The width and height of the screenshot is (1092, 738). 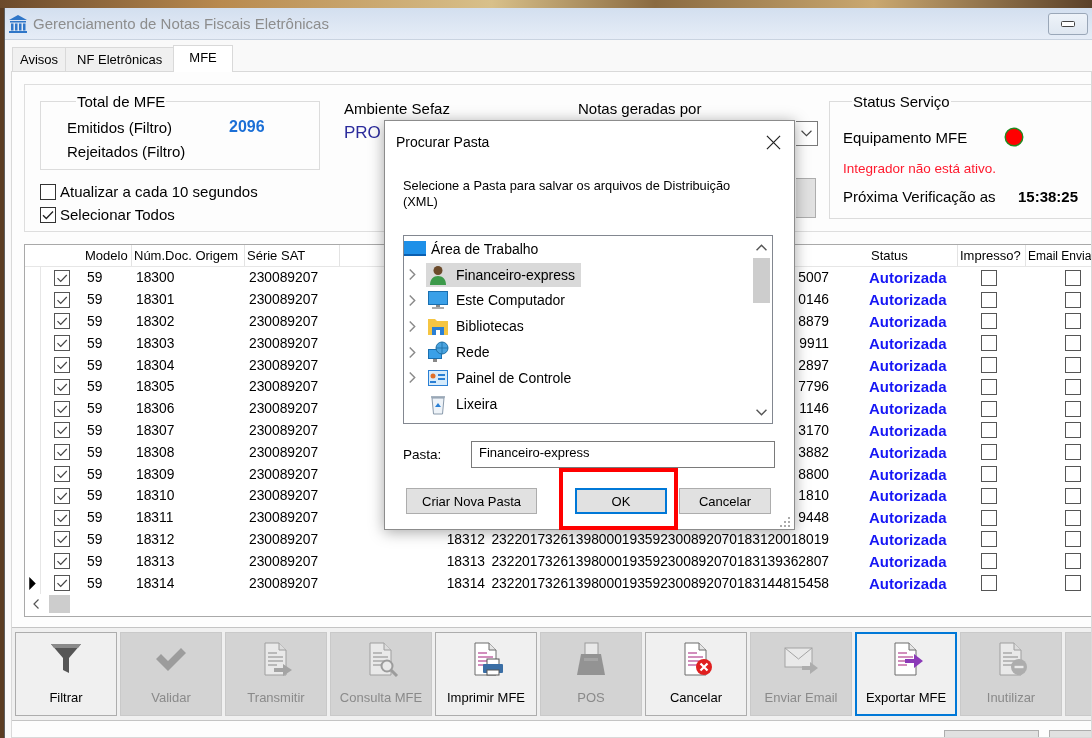 I want to click on dialog-button: Criar Nova Pasta, so click(x=471, y=501).